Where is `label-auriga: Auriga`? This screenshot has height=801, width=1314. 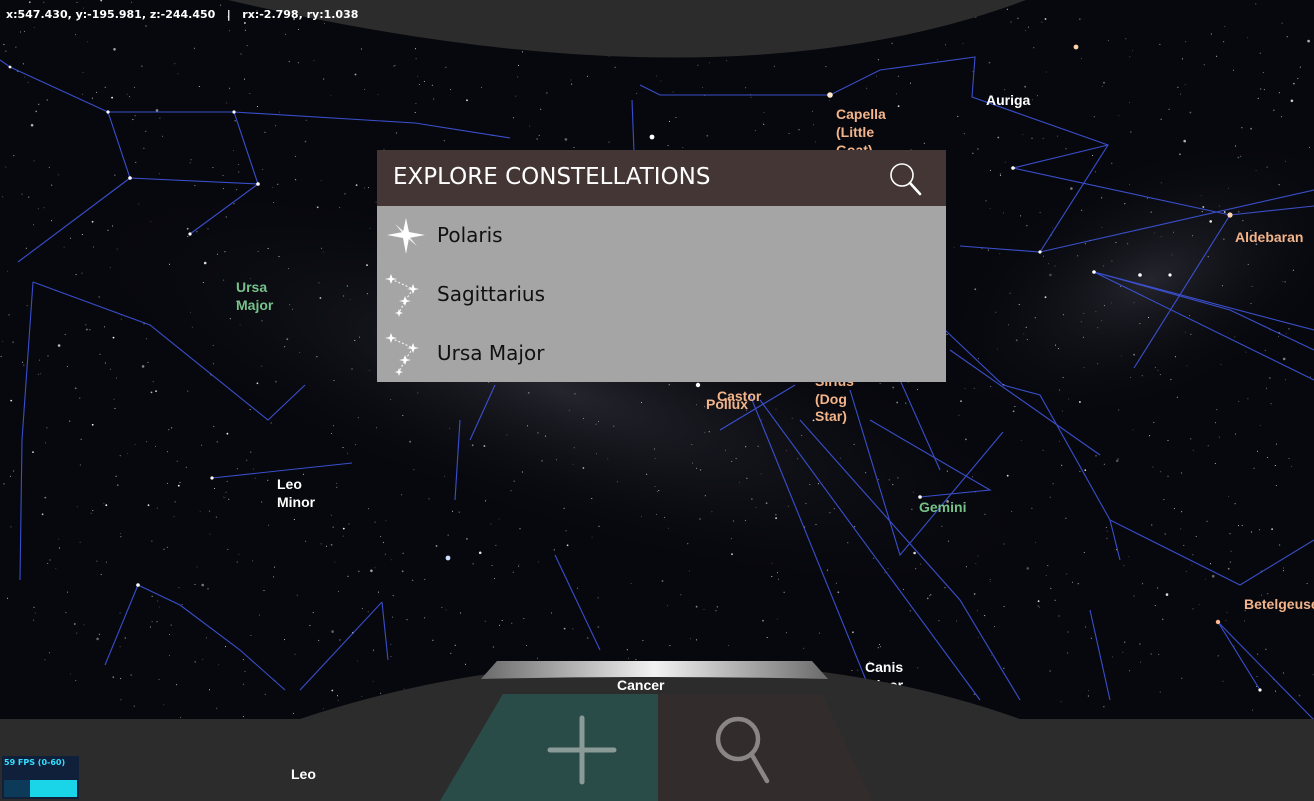 label-auriga: Auriga is located at coordinates (1008, 100).